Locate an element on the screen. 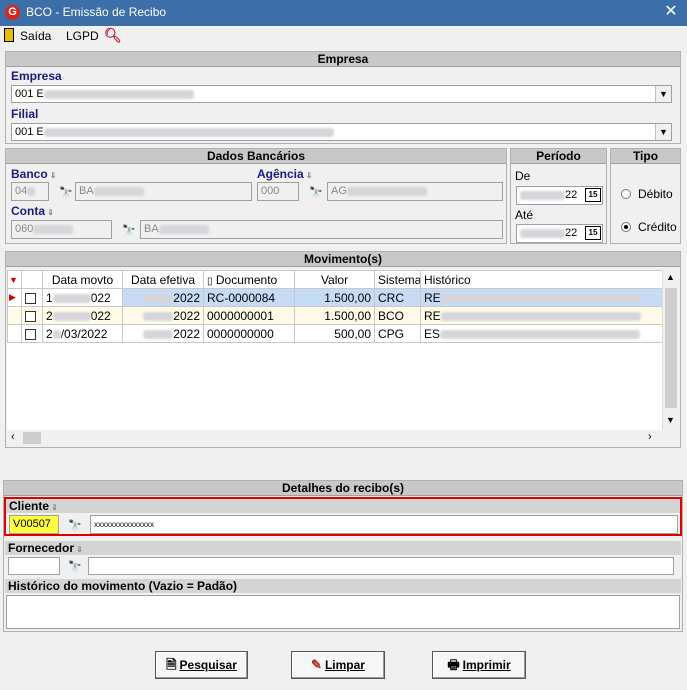  fornecedor-header-bar is located at coordinates (343, 548).